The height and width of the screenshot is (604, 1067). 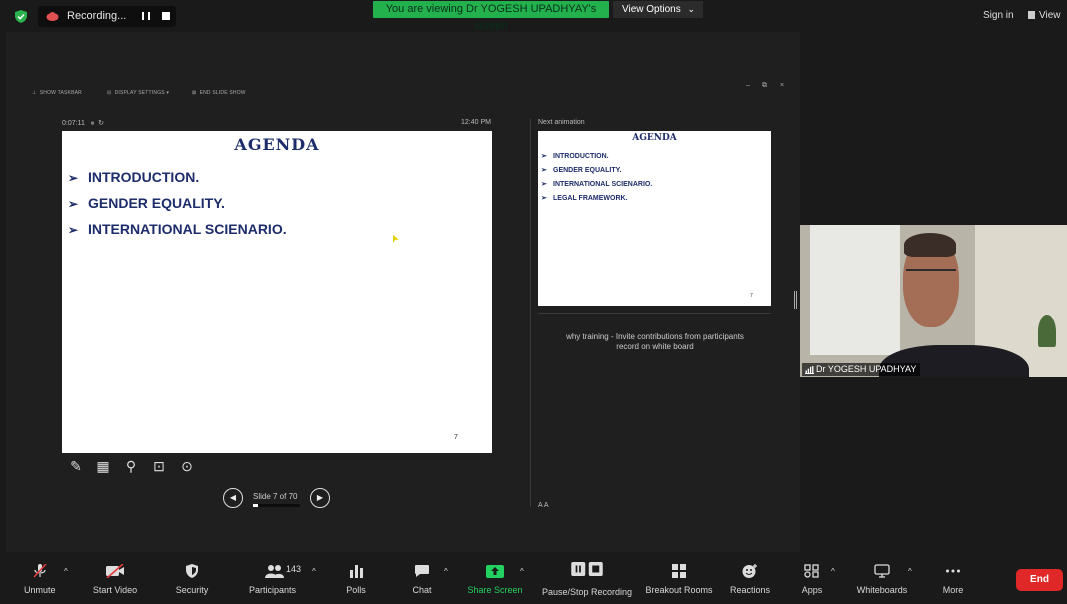 I want to click on clock: 12:40 PM, so click(x=476, y=122).